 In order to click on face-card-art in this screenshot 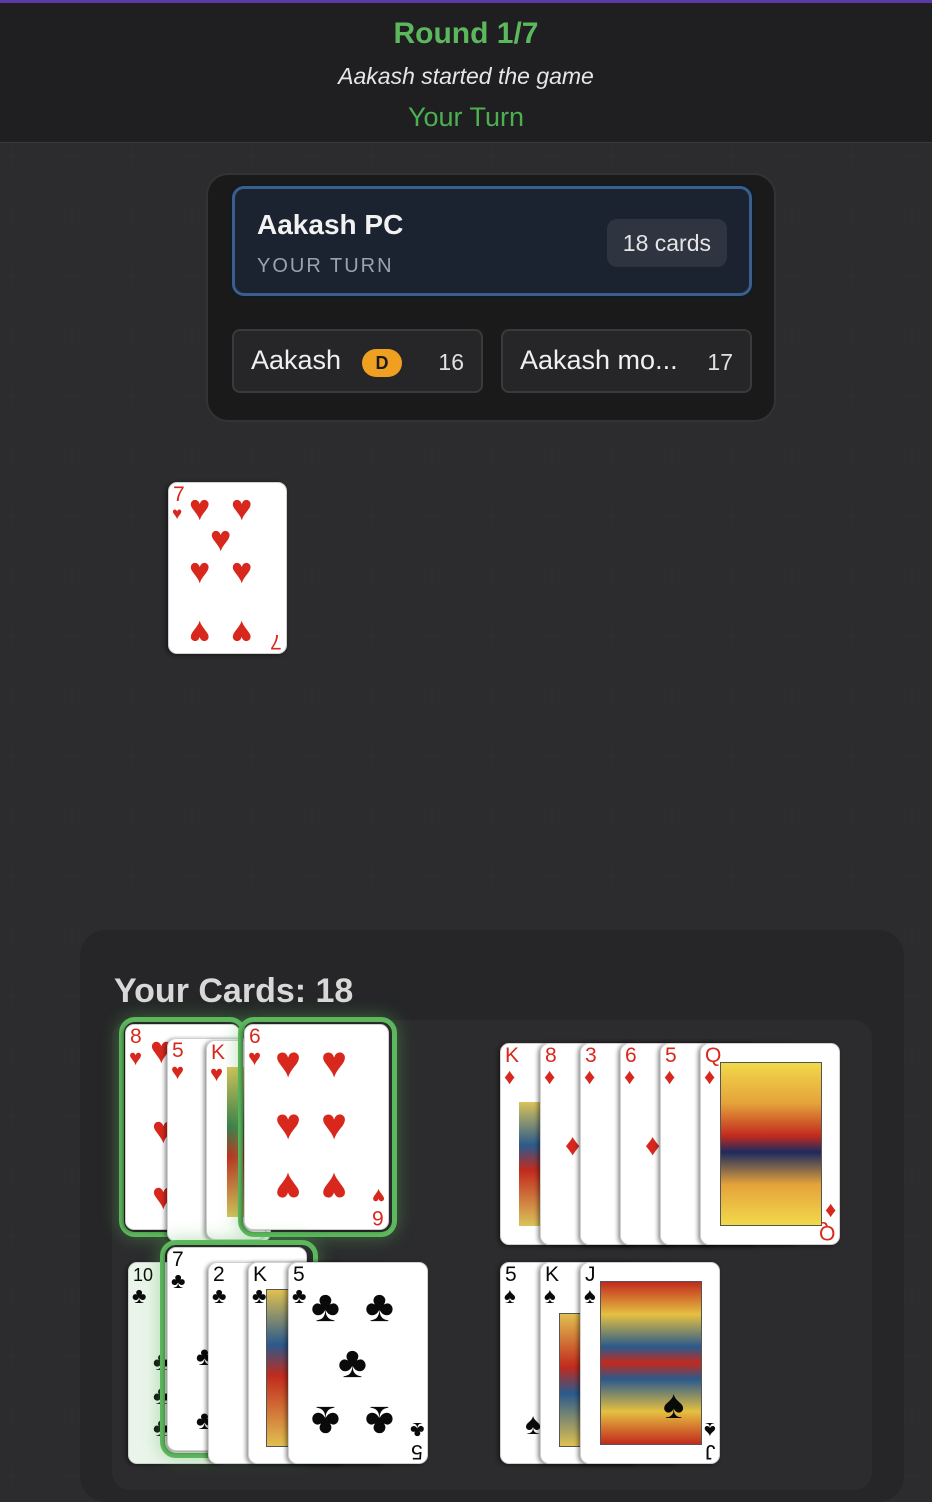, I will do `click(530, 1164)`.